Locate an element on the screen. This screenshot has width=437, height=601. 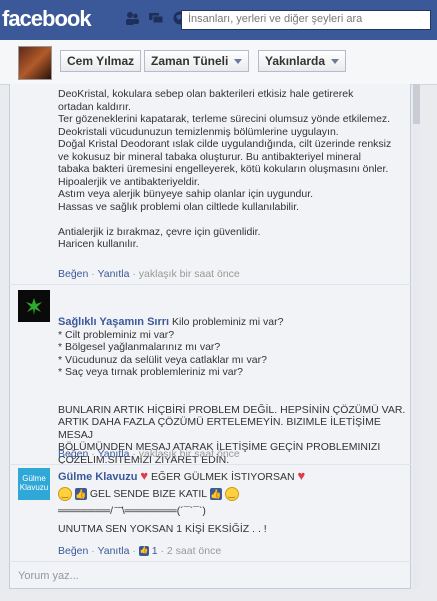
timeline-label: Zaman Tüneli is located at coordinates (190, 61).